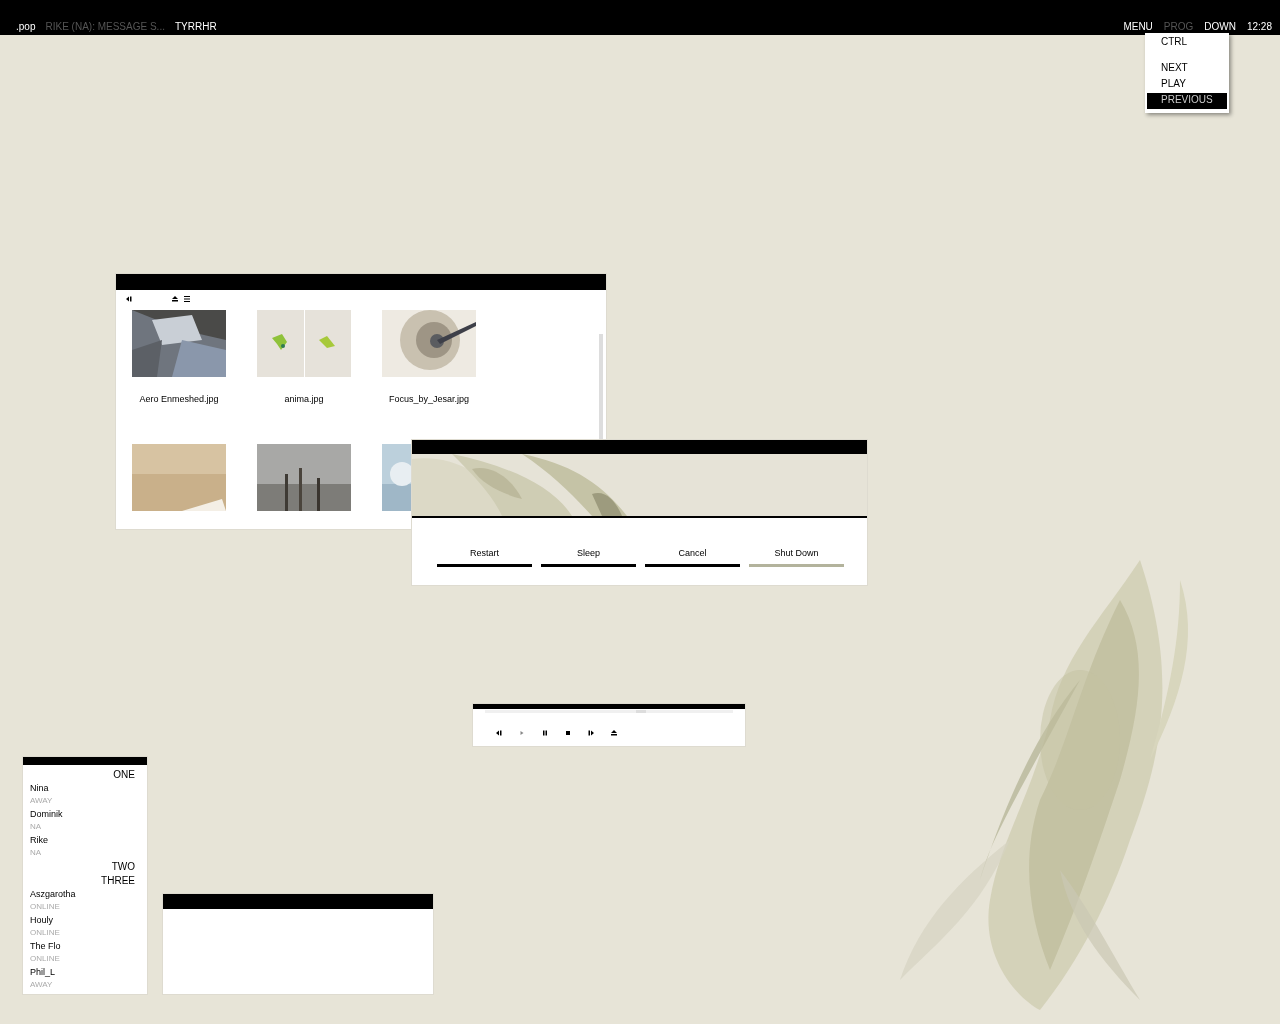  Describe the element at coordinates (641, 711) in the screenshot. I see `seek-thumb` at that location.